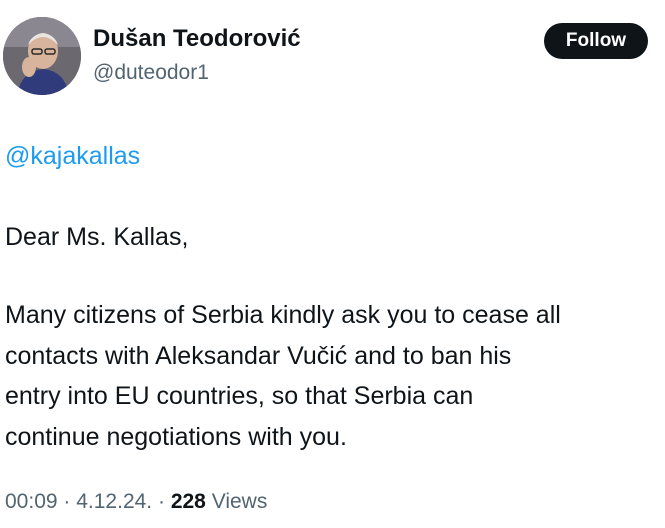  I want to click on author-display-name: Dušan Teodorović, so click(197, 39).